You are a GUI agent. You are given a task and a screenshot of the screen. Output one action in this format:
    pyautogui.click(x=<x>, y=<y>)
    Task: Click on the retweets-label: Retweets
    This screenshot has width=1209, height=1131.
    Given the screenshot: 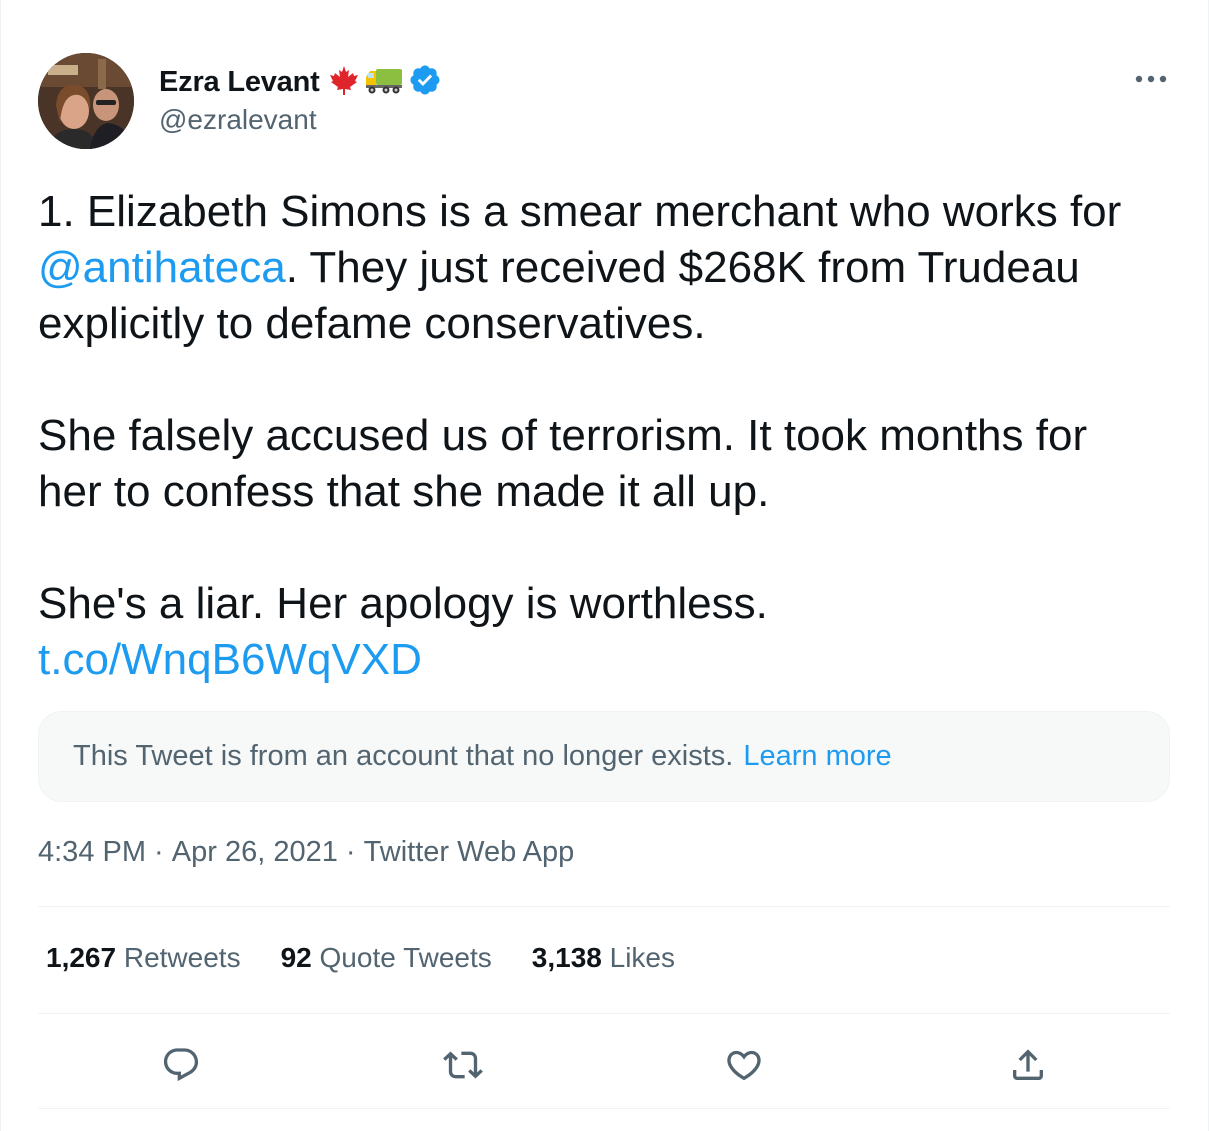 What is the action you would take?
    pyautogui.click(x=182, y=957)
    